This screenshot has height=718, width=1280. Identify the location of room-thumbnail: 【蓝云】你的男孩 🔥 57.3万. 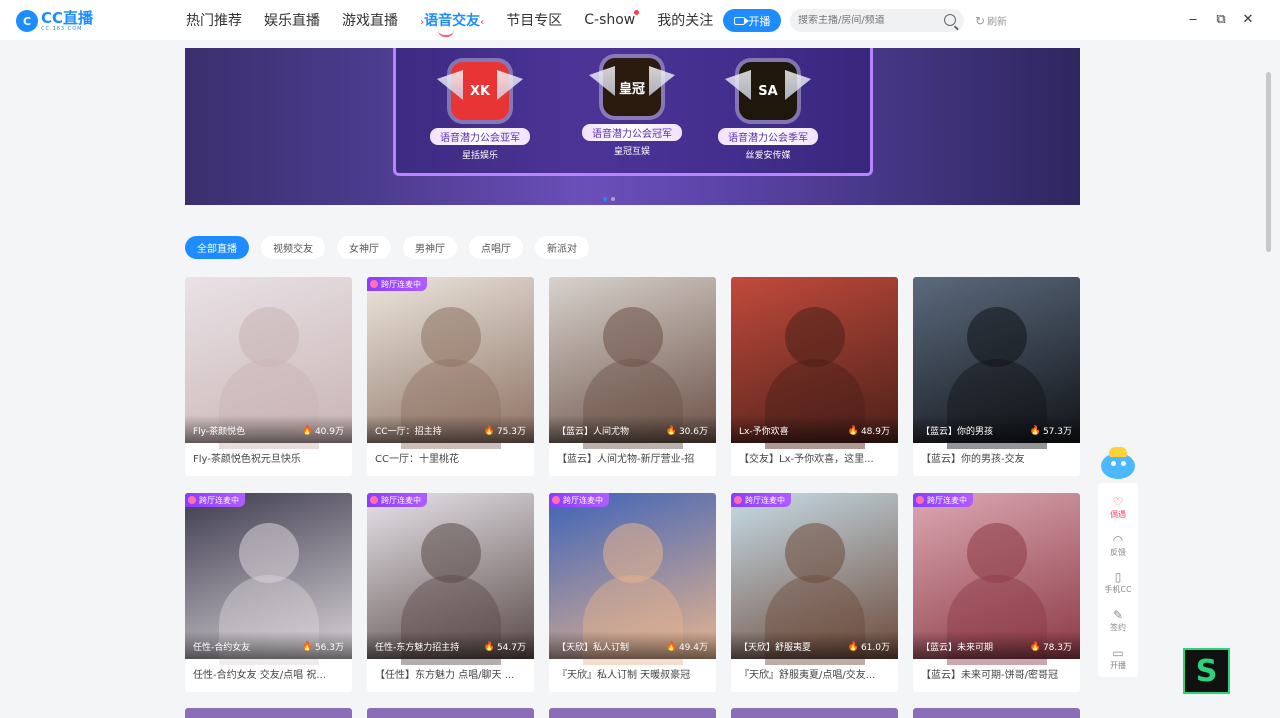
(996, 363).